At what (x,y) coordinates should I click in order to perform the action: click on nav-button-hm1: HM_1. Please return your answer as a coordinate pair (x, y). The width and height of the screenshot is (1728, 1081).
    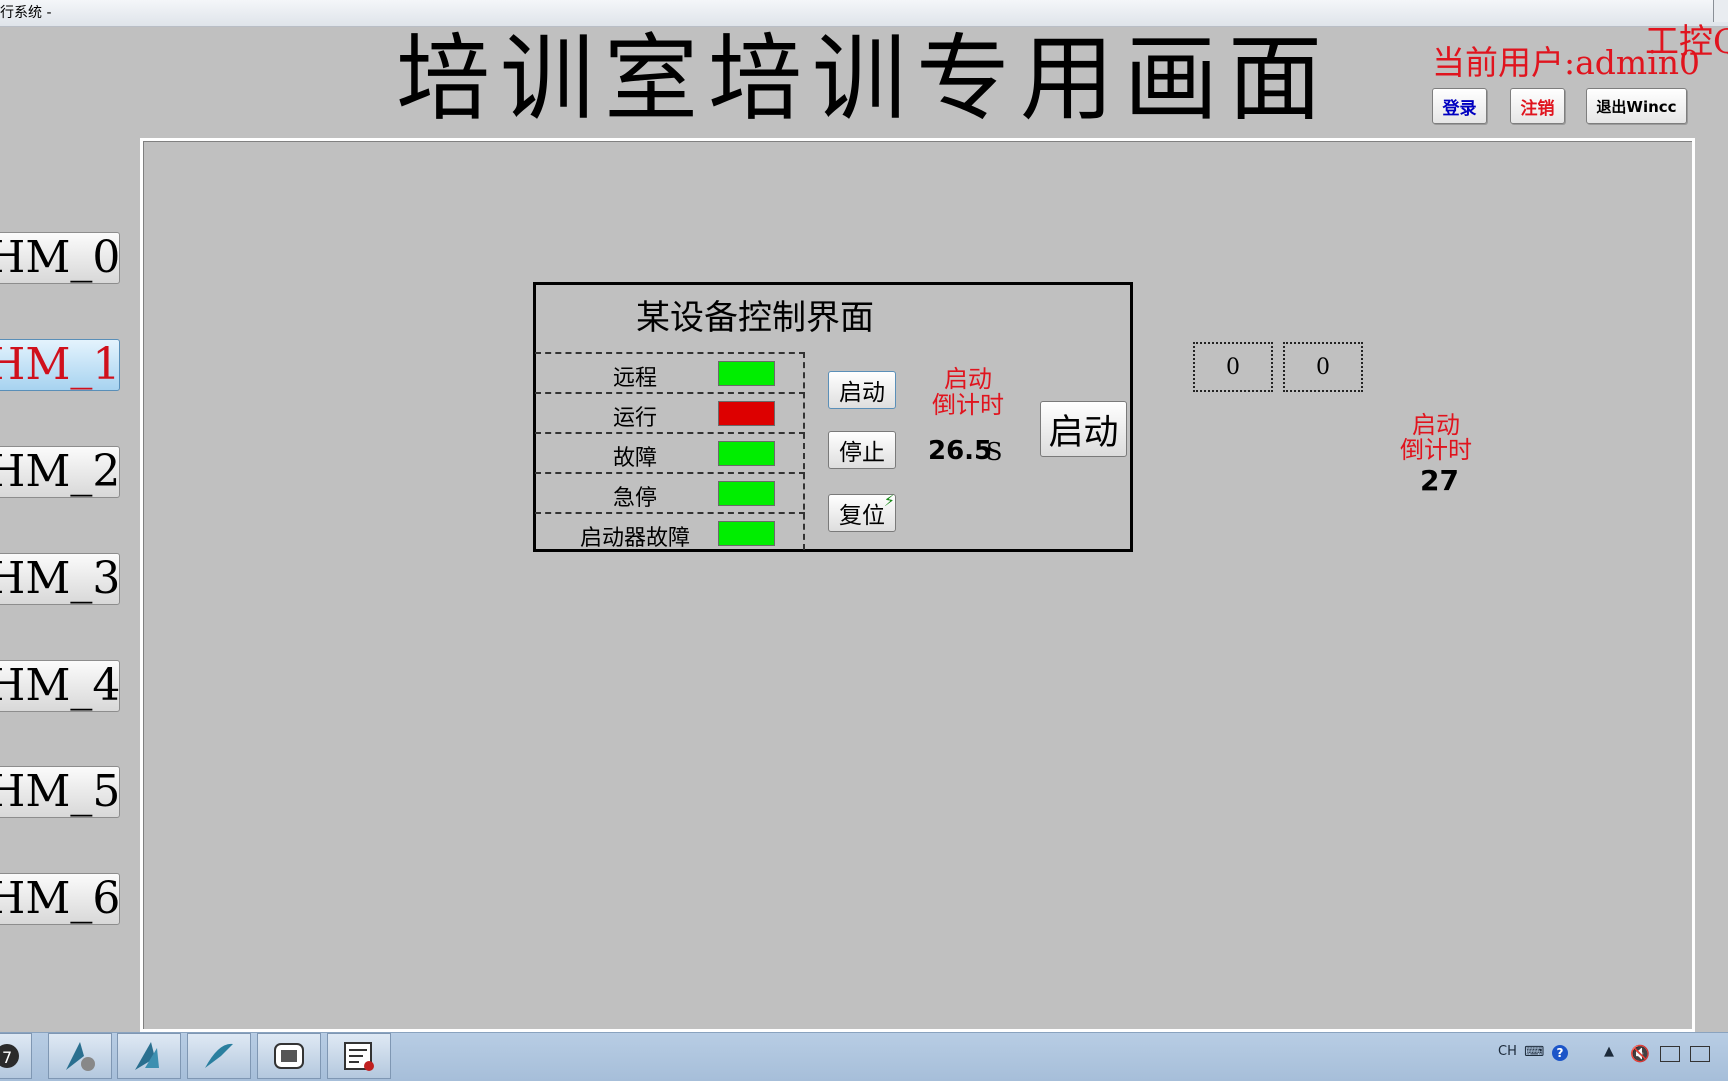
    Looking at the image, I should click on (60, 365).